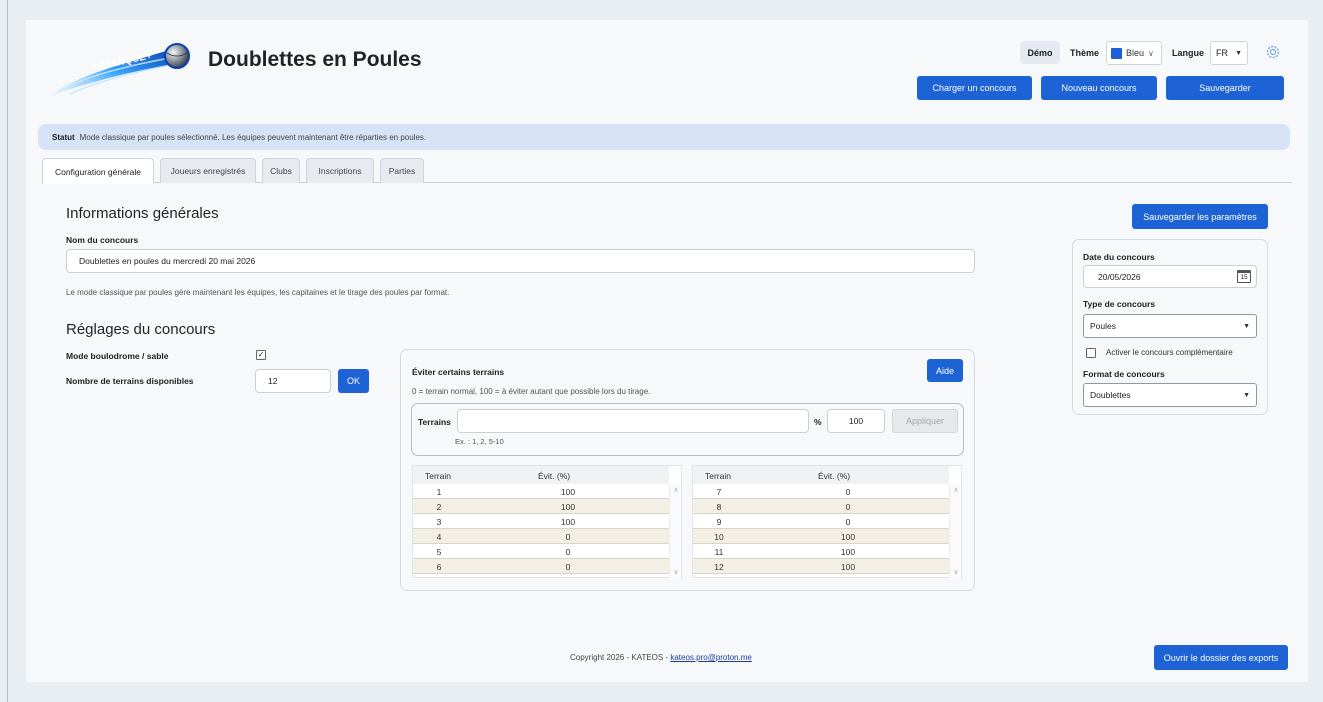  What do you see at coordinates (1229, 53) in the screenshot?
I see `language-select: FR ▼` at bounding box center [1229, 53].